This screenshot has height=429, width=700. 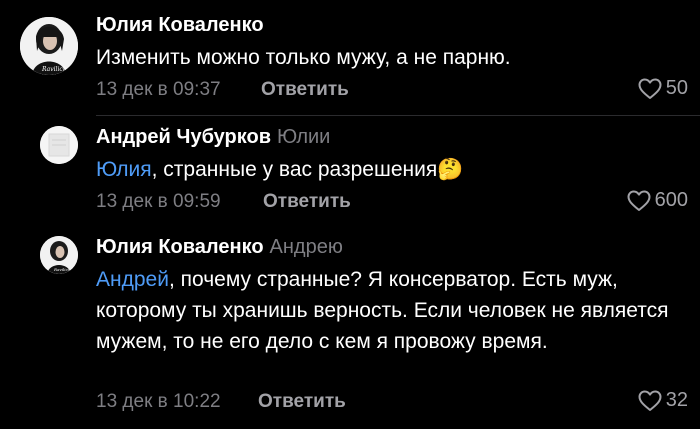 I want to click on like-count: 50, so click(x=676, y=88).